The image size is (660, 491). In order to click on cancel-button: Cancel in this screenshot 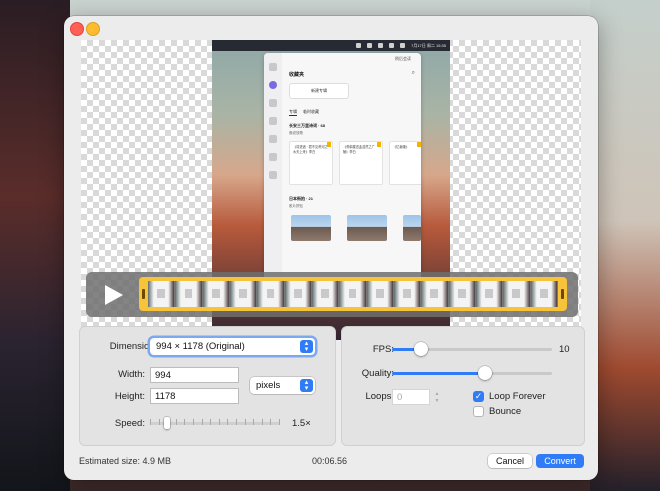, I will do `click(510, 461)`.